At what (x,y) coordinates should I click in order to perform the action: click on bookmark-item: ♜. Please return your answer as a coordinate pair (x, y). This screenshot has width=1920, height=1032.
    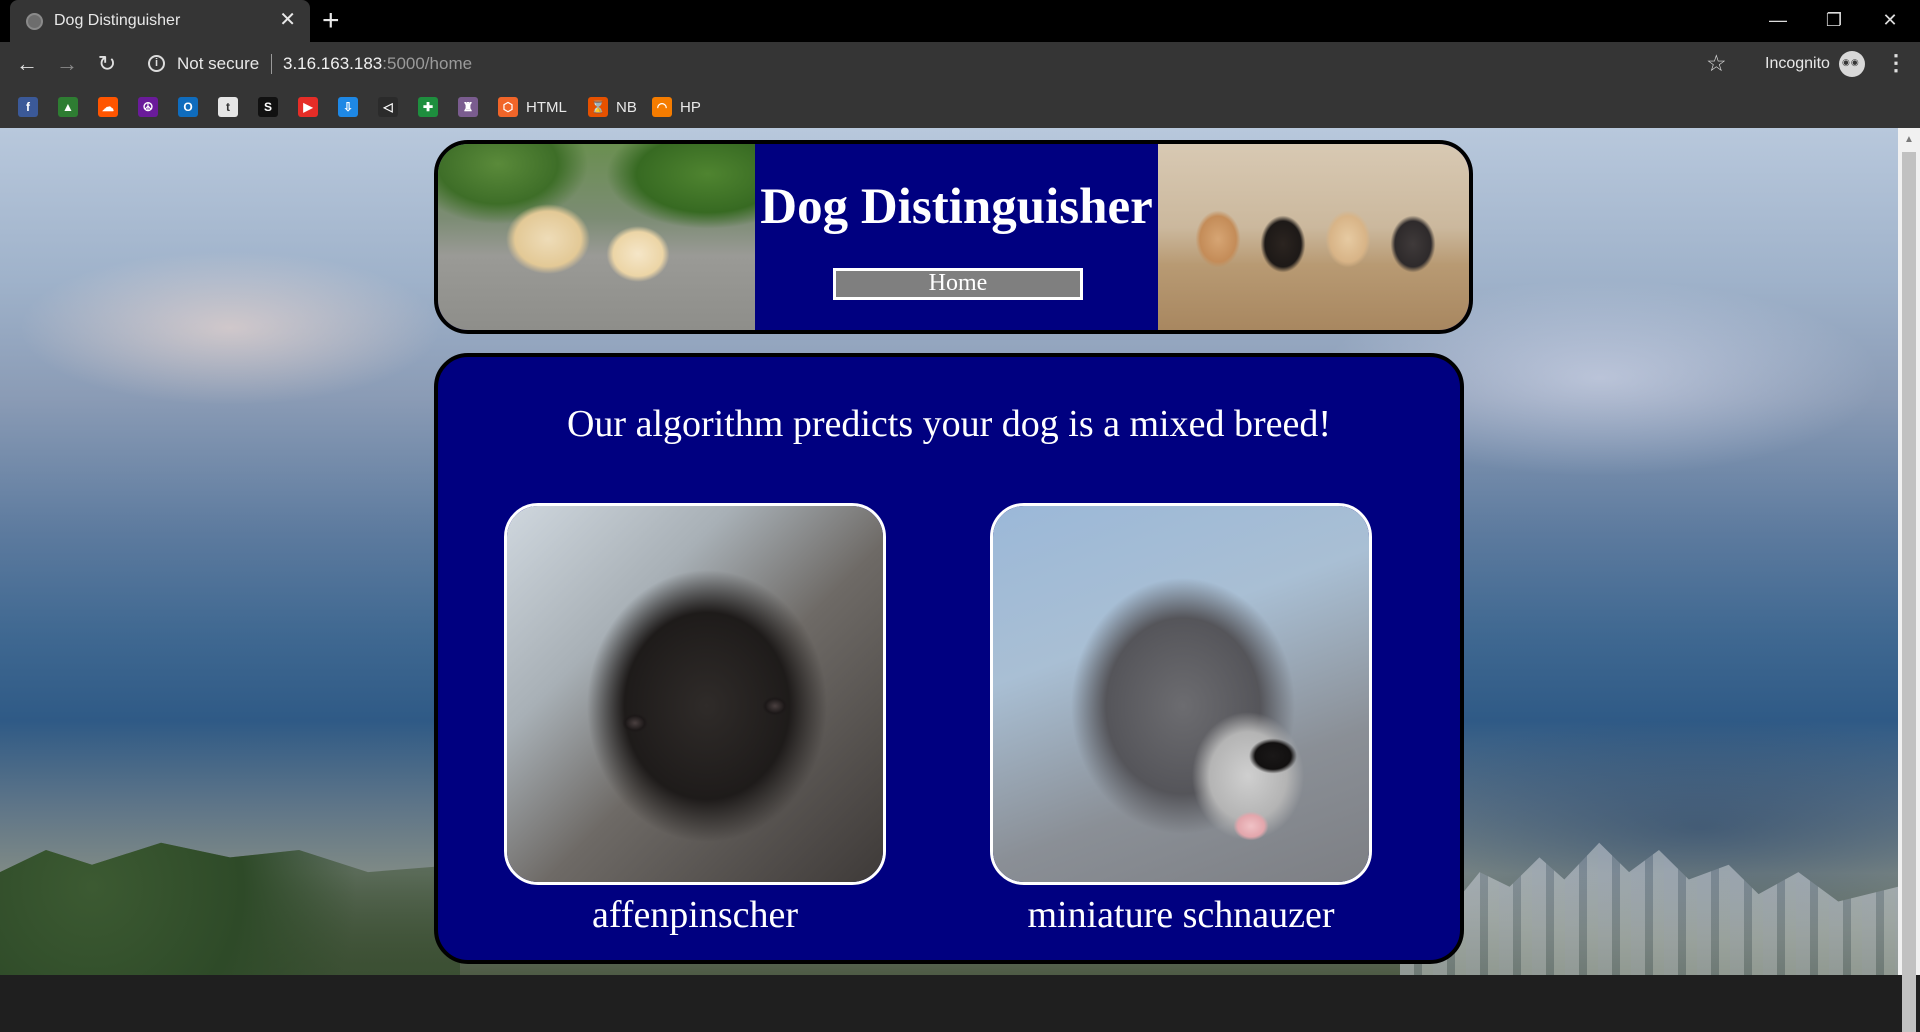
    Looking at the image, I should click on (468, 107).